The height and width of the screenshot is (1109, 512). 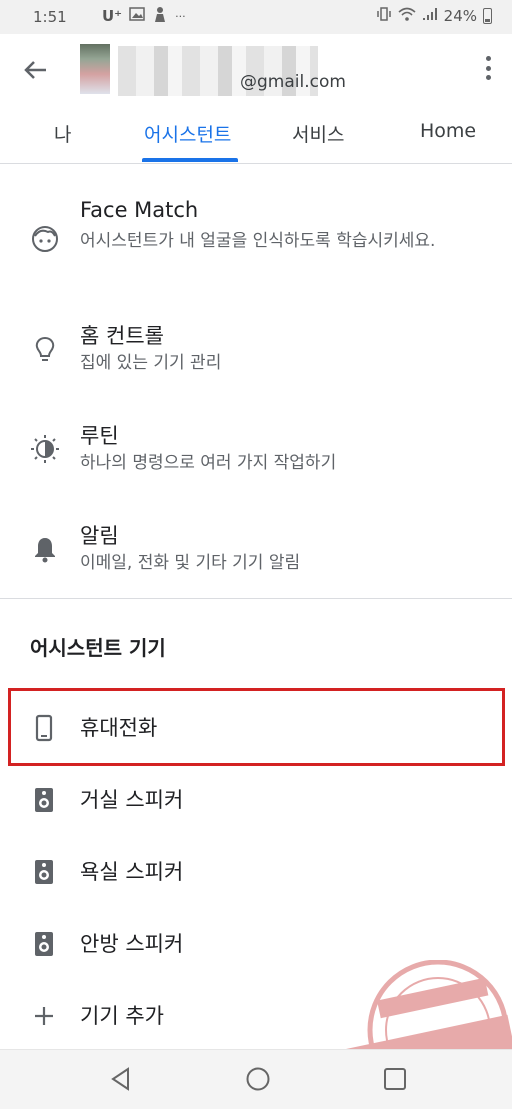 I want to click on signal-icon, so click(x=430, y=16).